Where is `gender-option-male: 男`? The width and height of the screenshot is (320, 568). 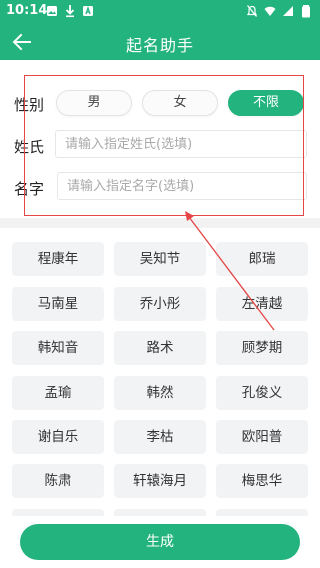
gender-option-male: 男 is located at coordinates (94, 103).